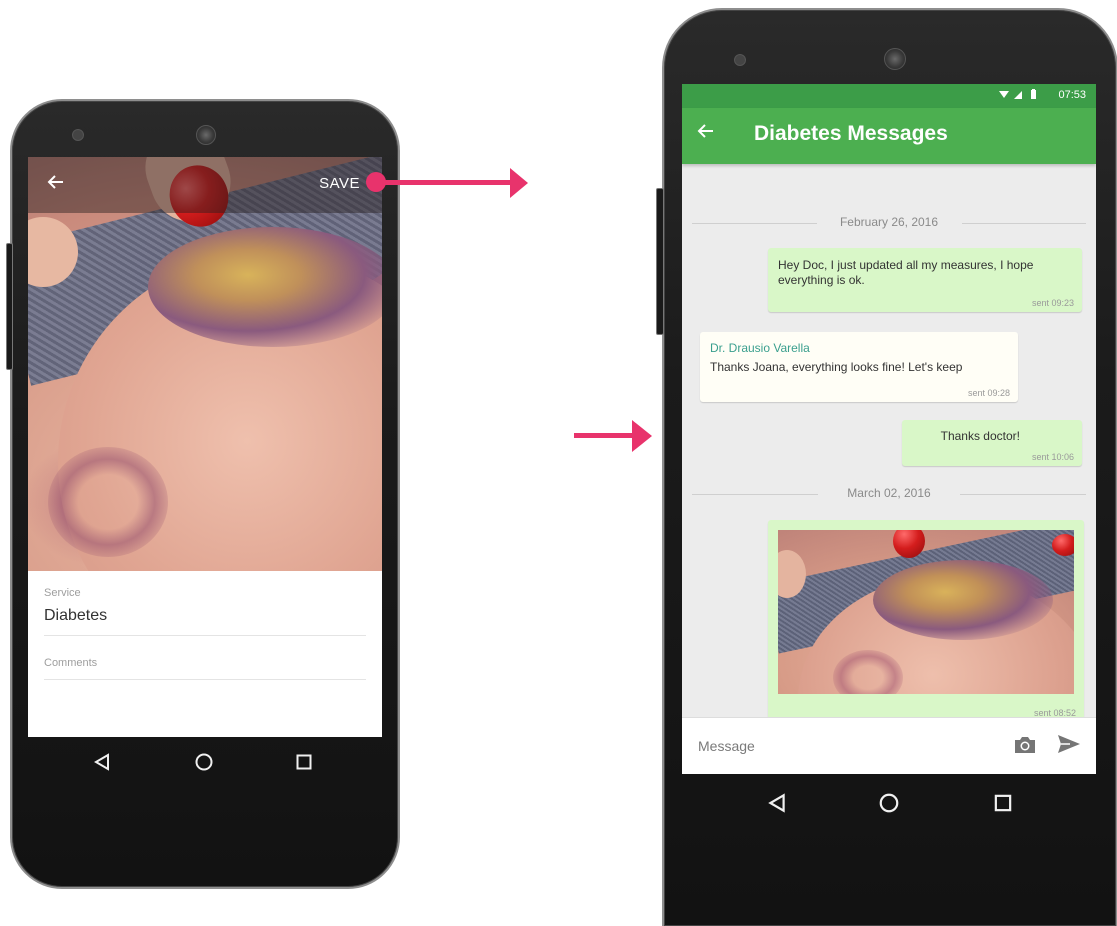  I want to click on message-input: Message, so click(726, 746).